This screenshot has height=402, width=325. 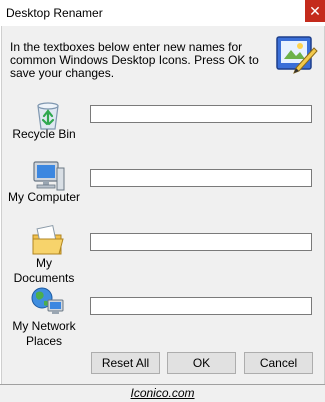 What do you see at coordinates (297, 55) in the screenshot?
I see `desktop-renamer-app-icon` at bounding box center [297, 55].